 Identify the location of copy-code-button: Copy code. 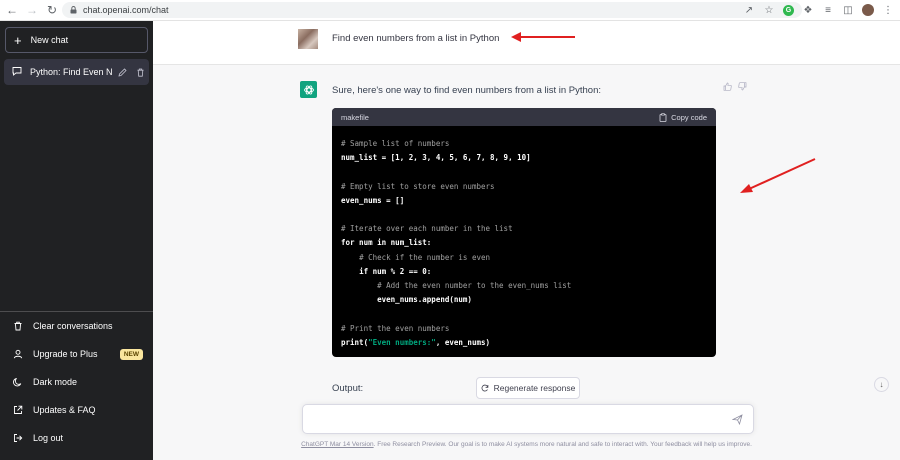
(683, 117).